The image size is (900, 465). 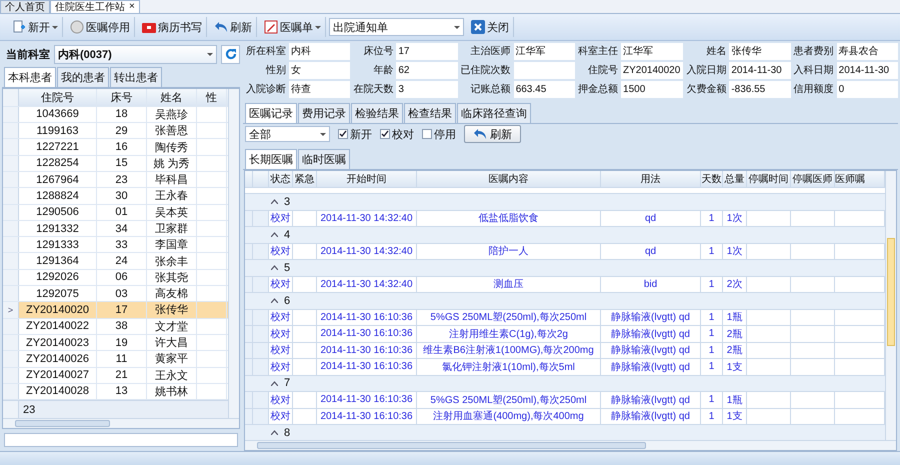 What do you see at coordinates (319, 70) in the screenshot?
I see `field-value: 女` at bounding box center [319, 70].